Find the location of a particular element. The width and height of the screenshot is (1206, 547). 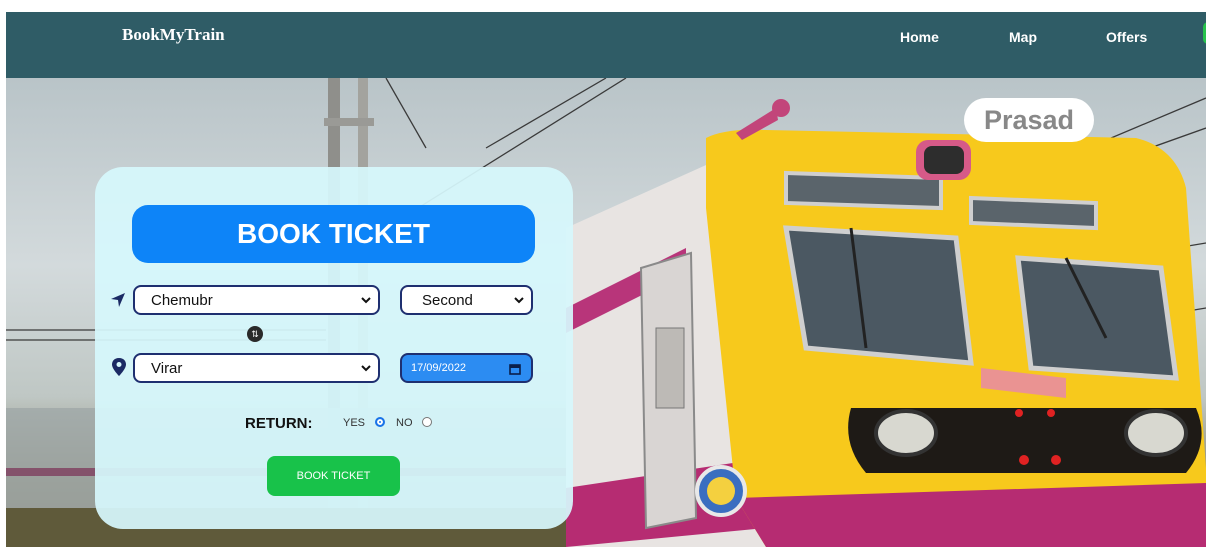

return-yes-label: YES is located at coordinates (354, 423).